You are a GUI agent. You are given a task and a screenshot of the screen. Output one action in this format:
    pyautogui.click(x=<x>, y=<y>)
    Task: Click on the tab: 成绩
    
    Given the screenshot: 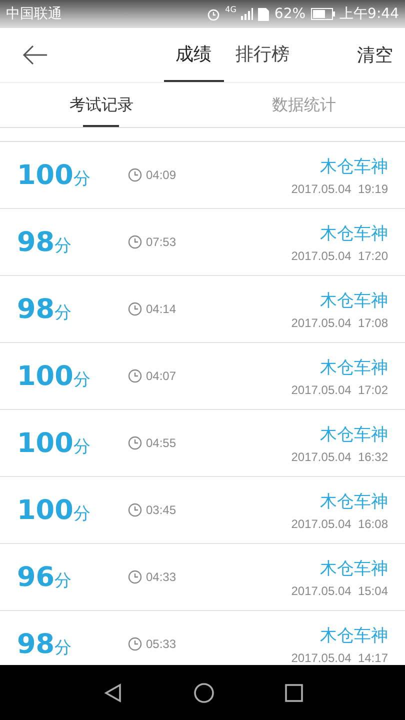 What is the action you would take?
    pyautogui.click(x=194, y=55)
    